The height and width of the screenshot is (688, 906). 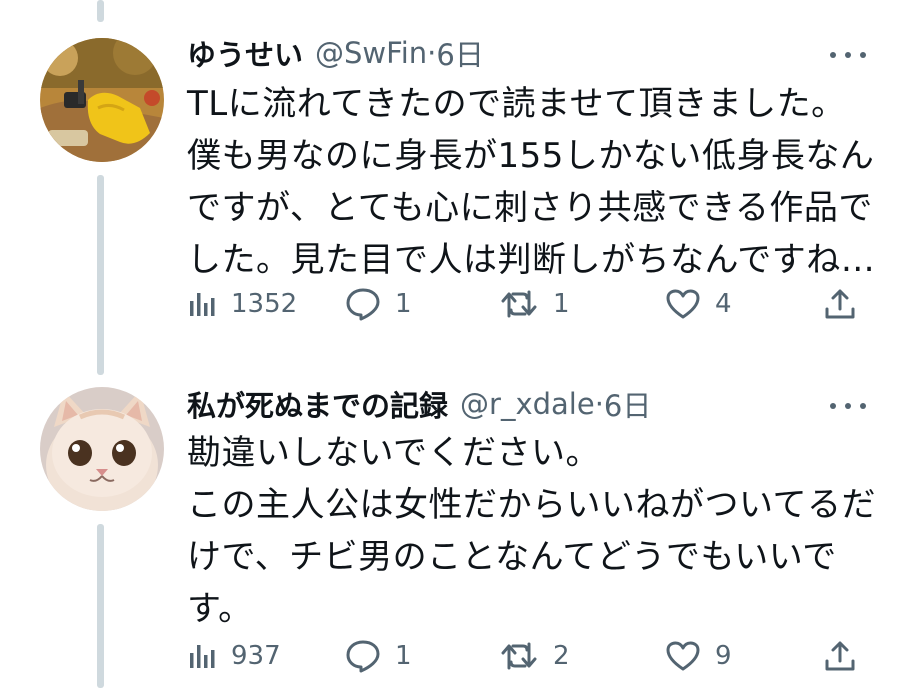 What do you see at coordinates (393, 453) in the screenshot?
I see `tweet-text-line: 勘違いしないでください。` at bounding box center [393, 453].